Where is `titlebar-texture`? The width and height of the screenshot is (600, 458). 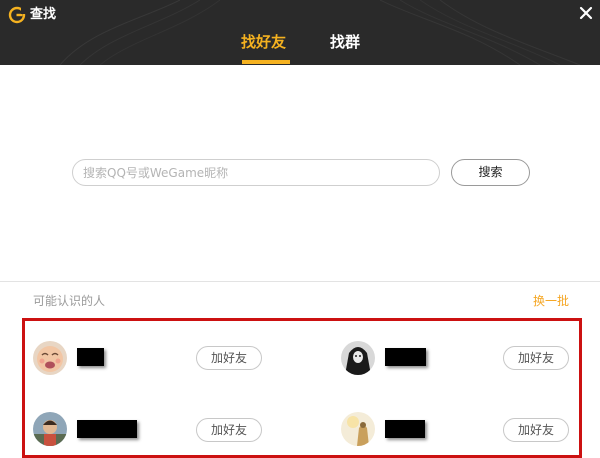
titlebar-texture is located at coordinates (320, 32).